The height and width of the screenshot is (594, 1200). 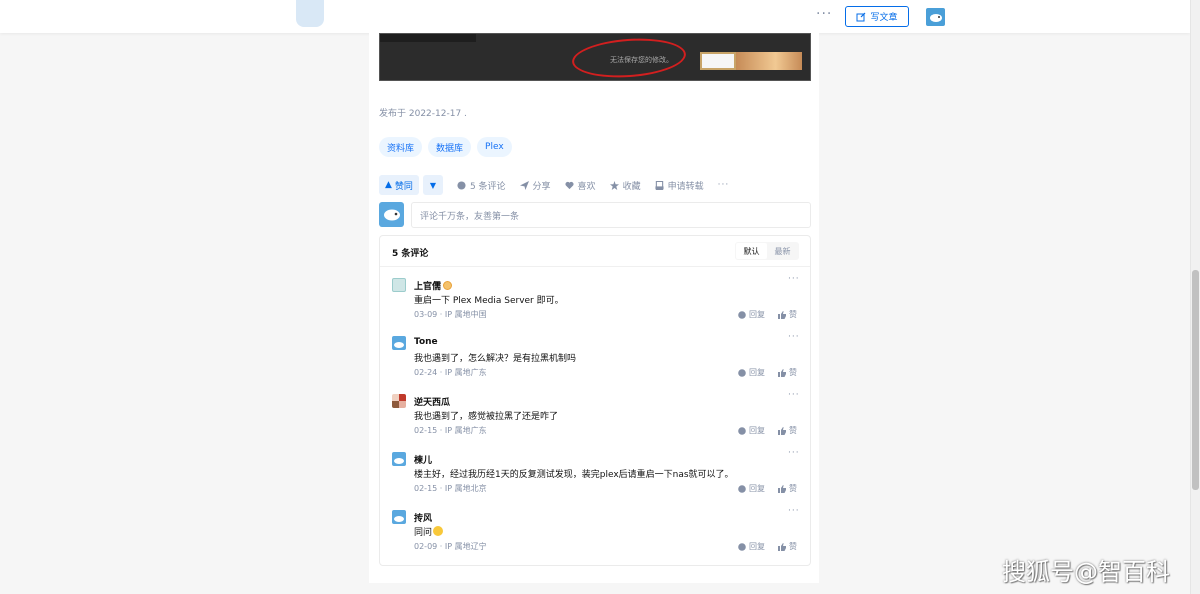 I want to click on tag-item: 资料库, so click(x=401, y=147).